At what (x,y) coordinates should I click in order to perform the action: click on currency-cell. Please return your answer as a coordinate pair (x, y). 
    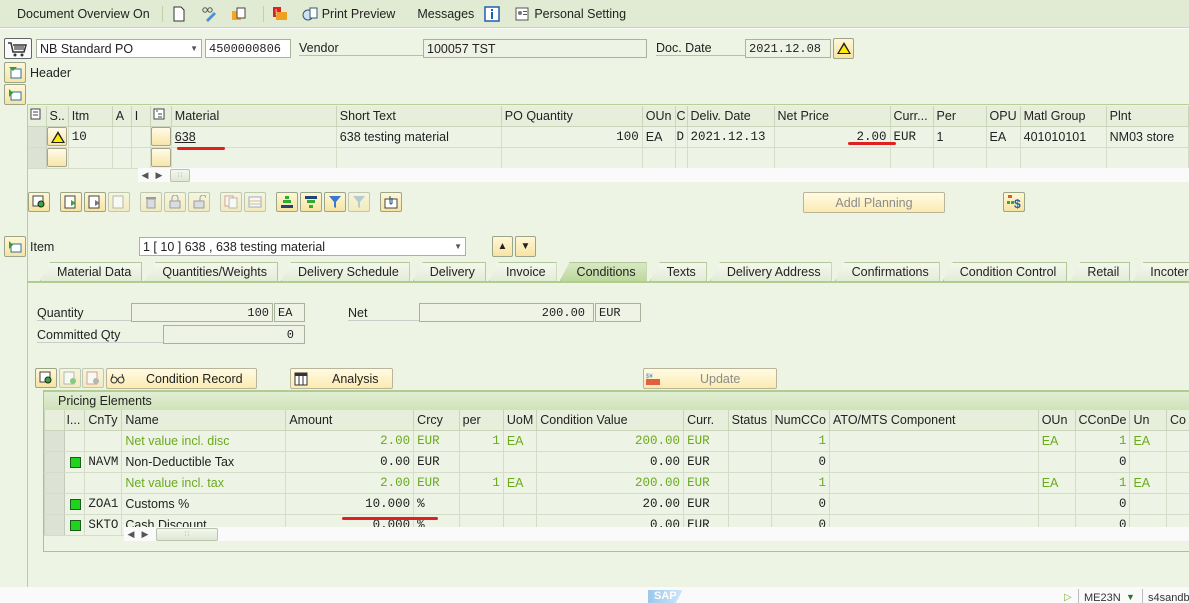
    Looking at the image, I should click on (912, 158).